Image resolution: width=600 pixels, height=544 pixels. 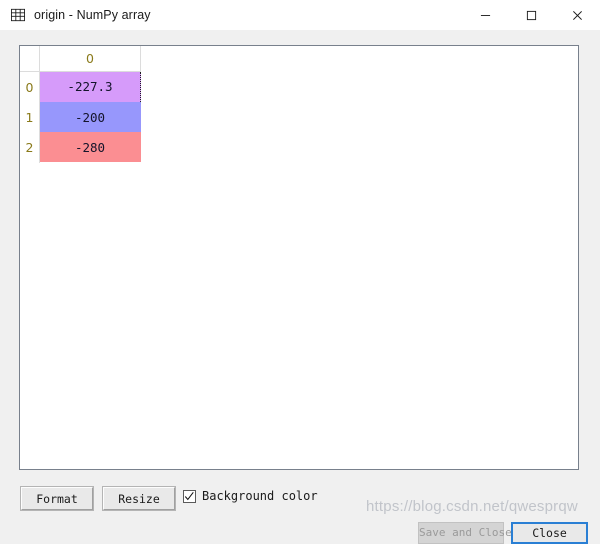 What do you see at coordinates (139, 498) in the screenshot?
I see `resize-button: Resize` at bounding box center [139, 498].